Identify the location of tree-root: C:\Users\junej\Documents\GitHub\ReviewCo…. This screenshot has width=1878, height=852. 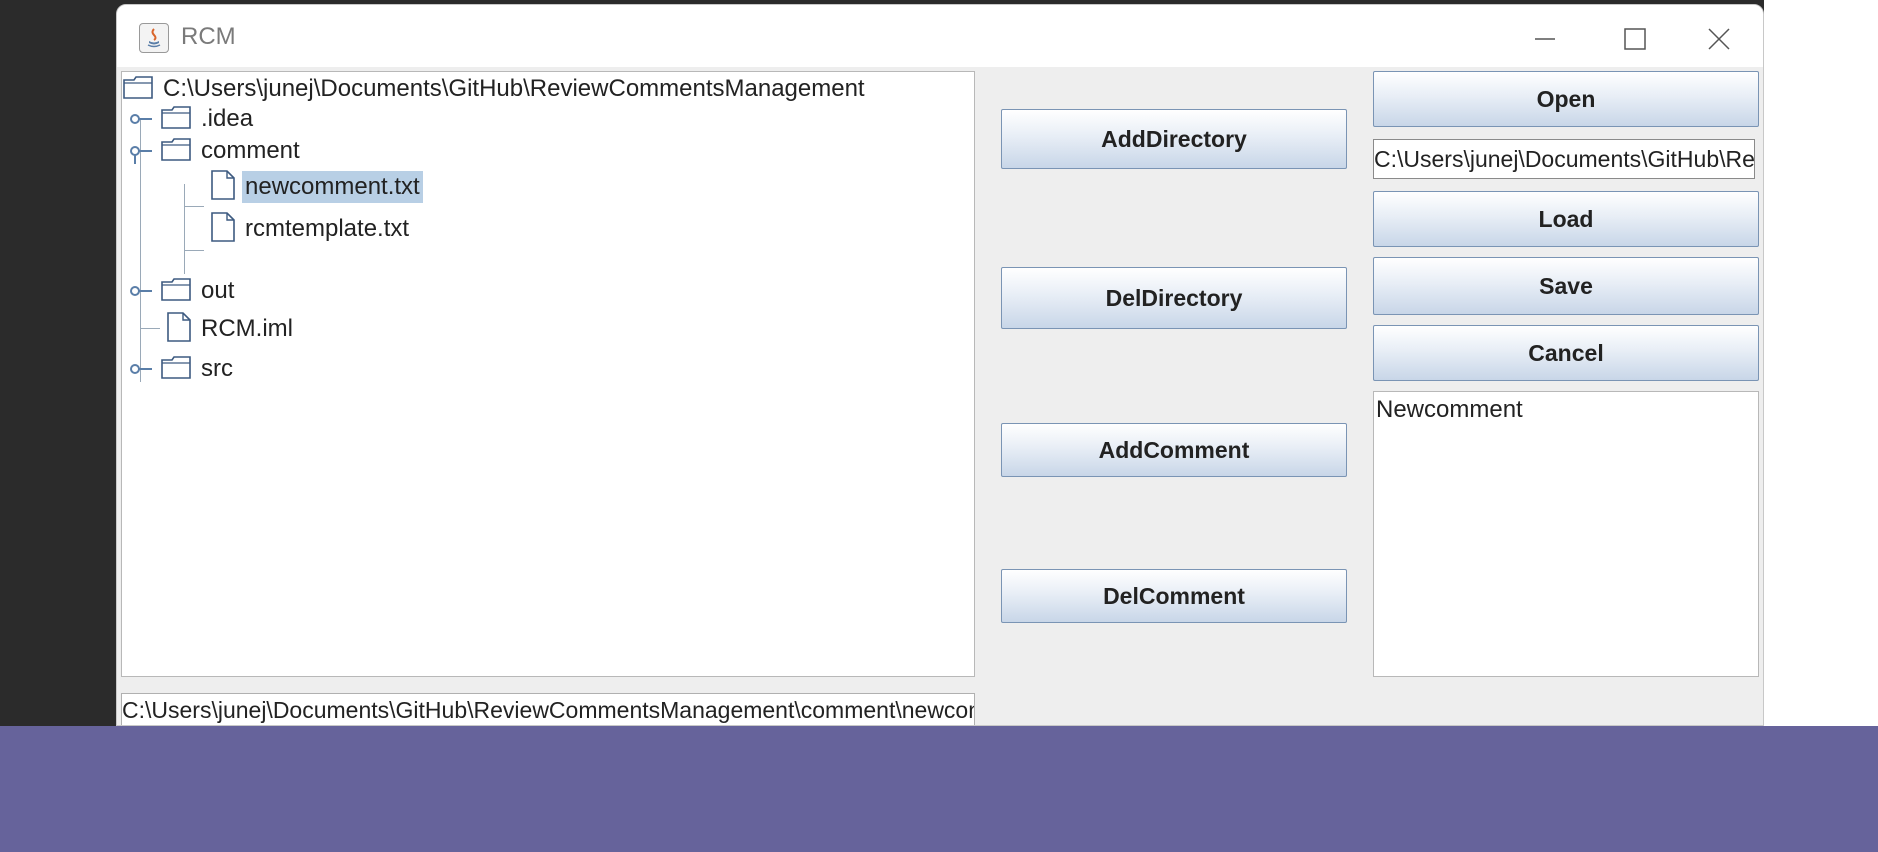
(495, 89).